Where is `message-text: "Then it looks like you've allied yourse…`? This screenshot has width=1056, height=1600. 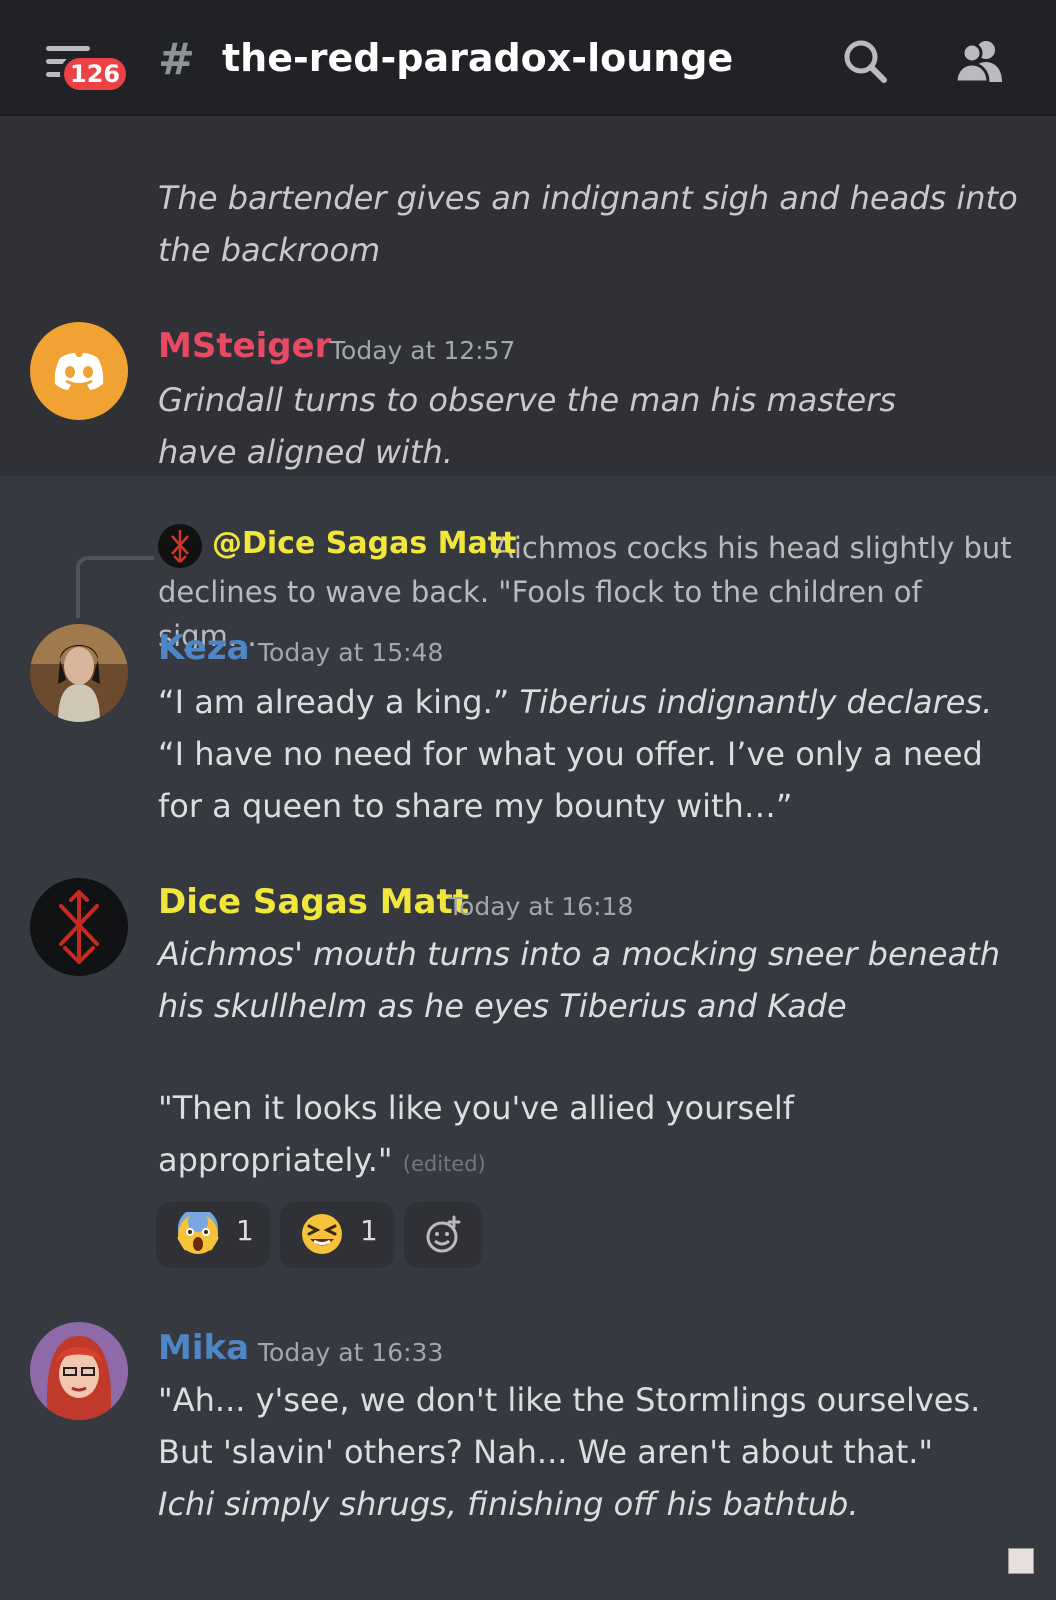 message-text: "Then it looks like you've allied yourse… is located at coordinates (508, 1136).